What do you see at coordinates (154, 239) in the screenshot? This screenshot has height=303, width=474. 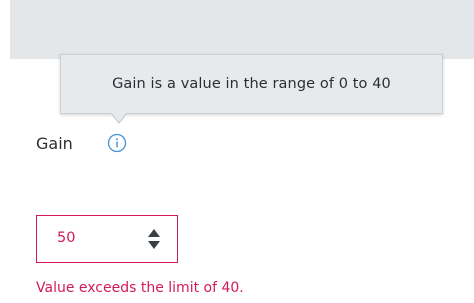 I see `up-down-arrows-icon` at bounding box center [154, 239].